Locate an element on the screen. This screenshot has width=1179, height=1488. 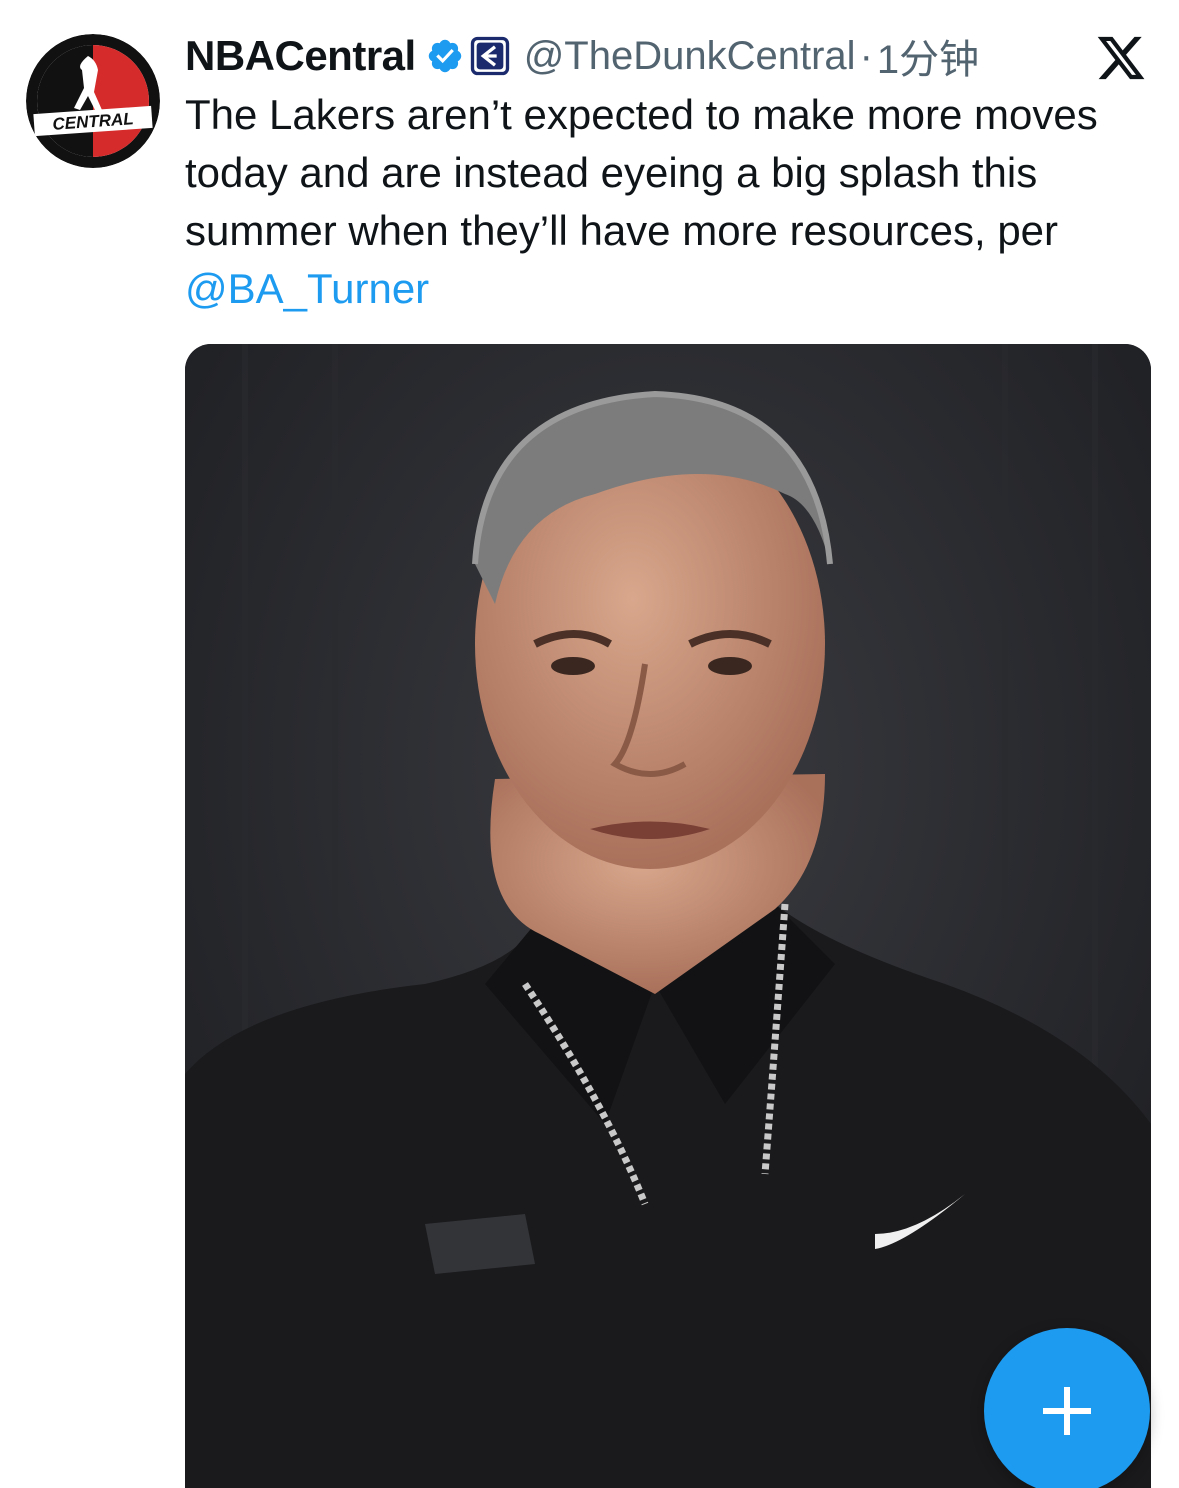
timestamp: 1分钟 is located at coordinates (928, 56).